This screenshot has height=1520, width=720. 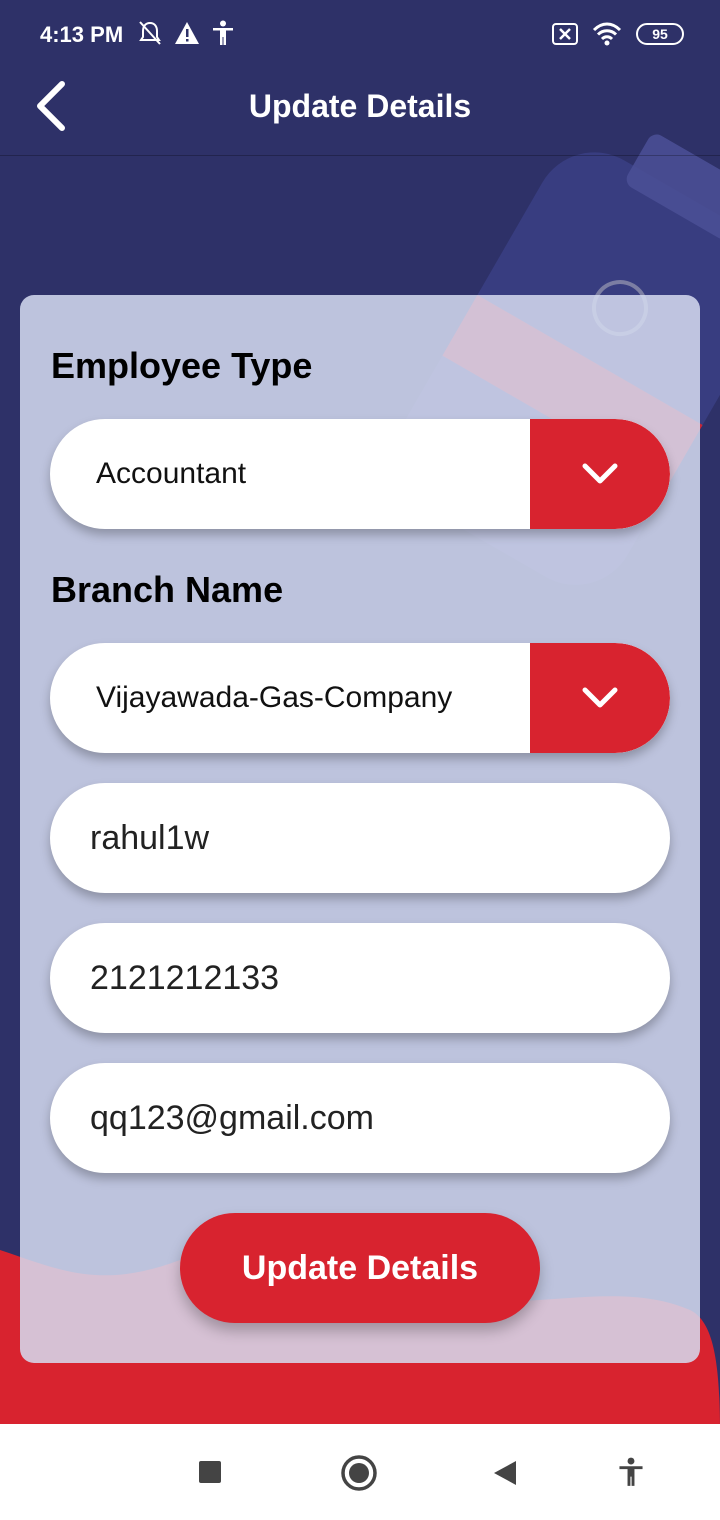 What do you see at coordinates (505, 1473) in the screenshot?
I see `back-triangle-icon` at bounding box center [505, 1473].